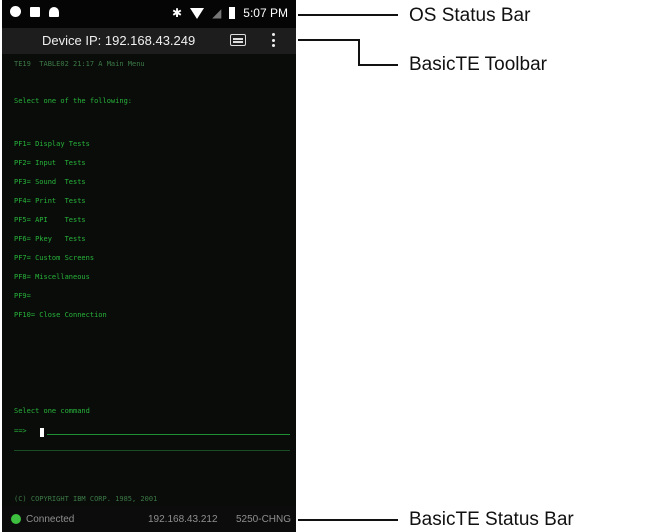  I want to click on divider-line, so click(152, 450).